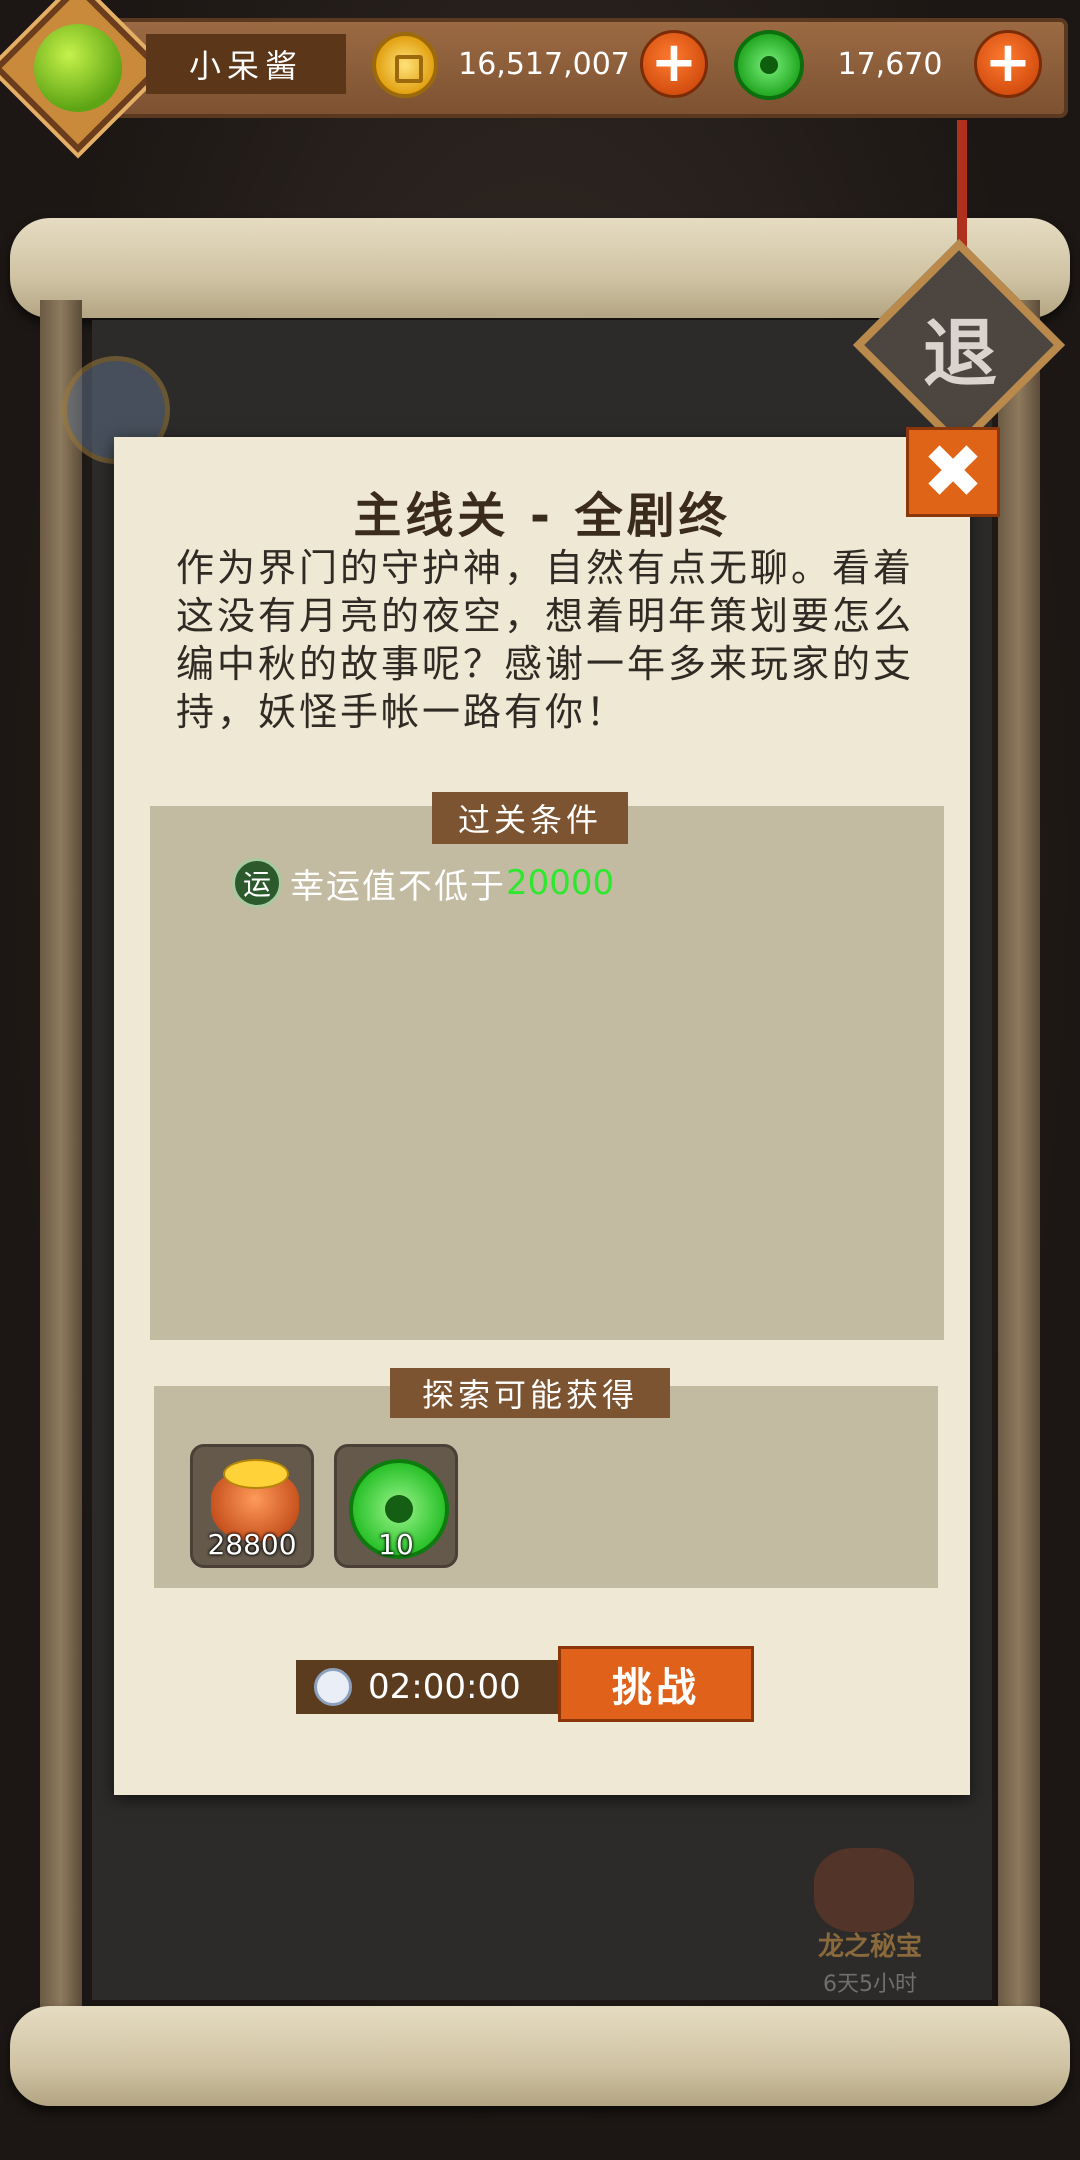 The width and height of the screenshot is (1080, 2160). What do you see at coordinates (960, 347) in the screenshot?
I see `exit-label: 退` at bounding box center [960, 347].